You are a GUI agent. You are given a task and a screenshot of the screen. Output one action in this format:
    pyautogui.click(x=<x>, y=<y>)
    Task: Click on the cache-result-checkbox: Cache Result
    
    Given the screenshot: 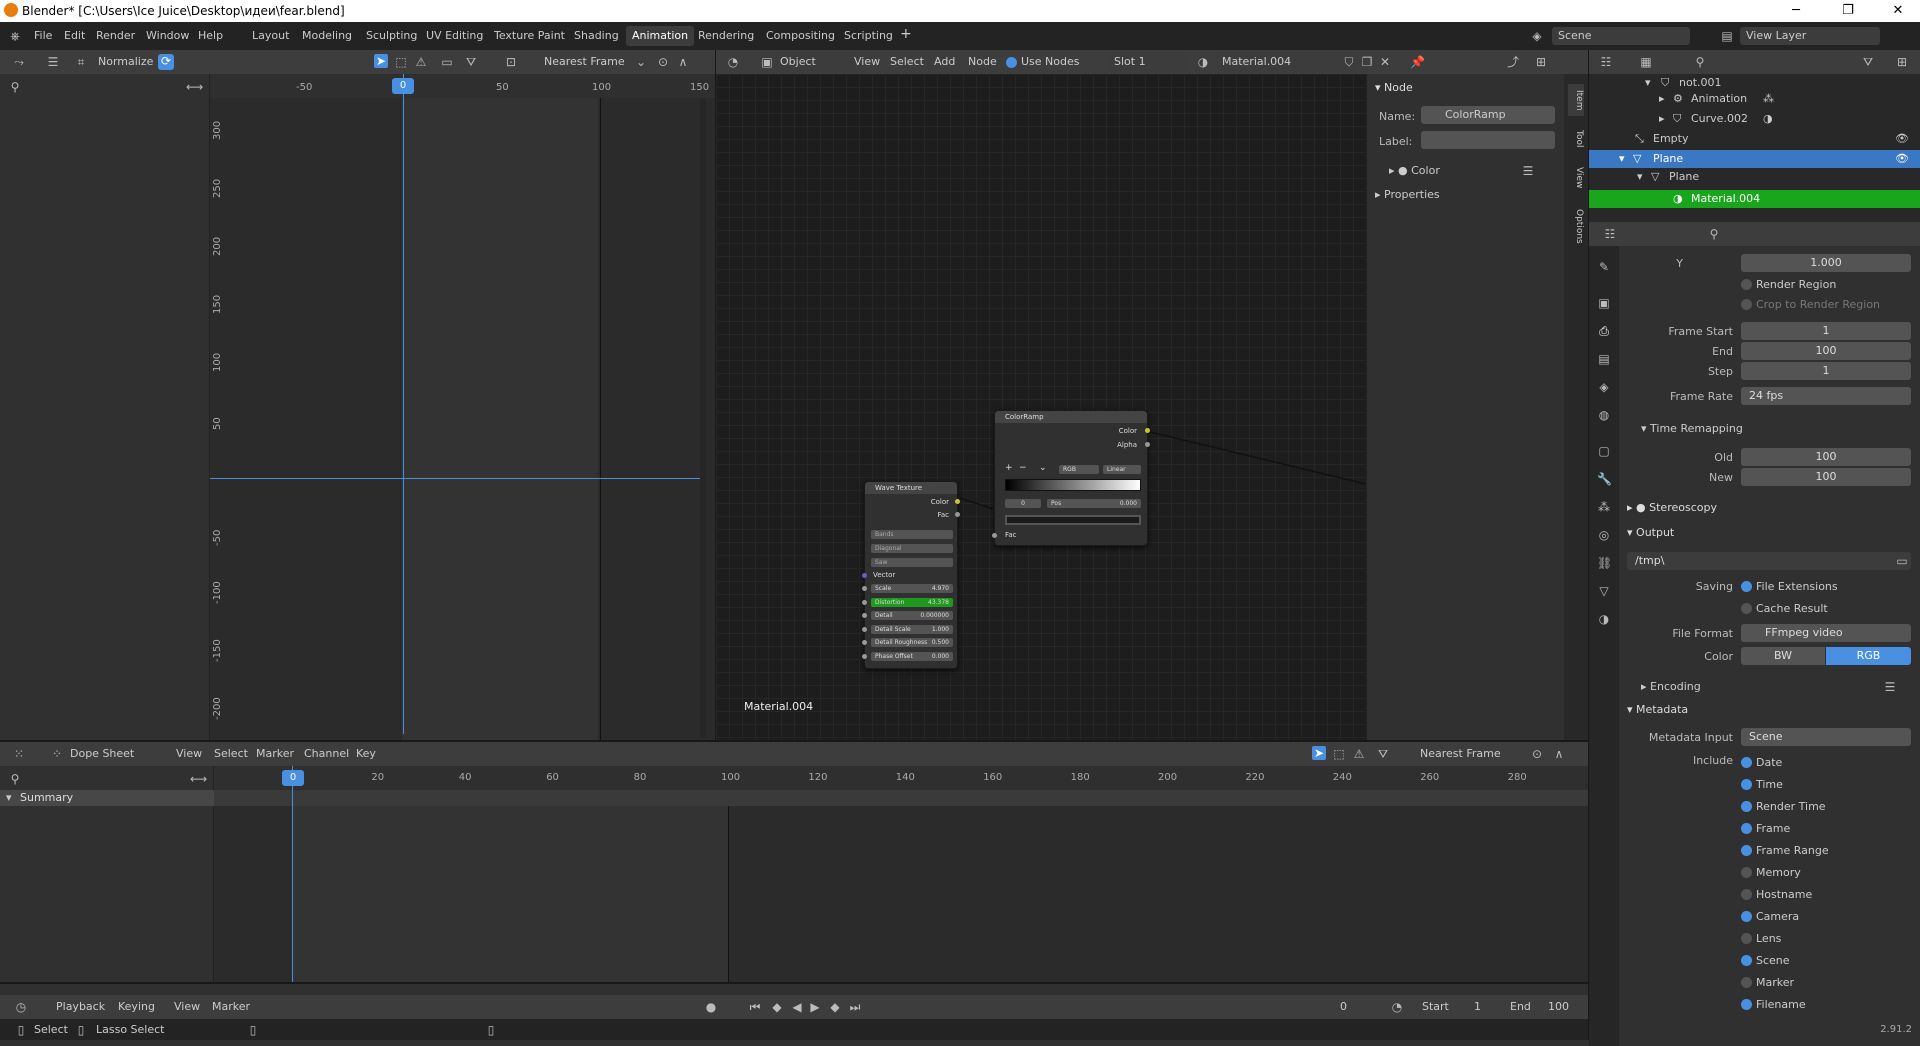 What is the action you would take?
    pyautogui.click(x=1784, y=608)
    